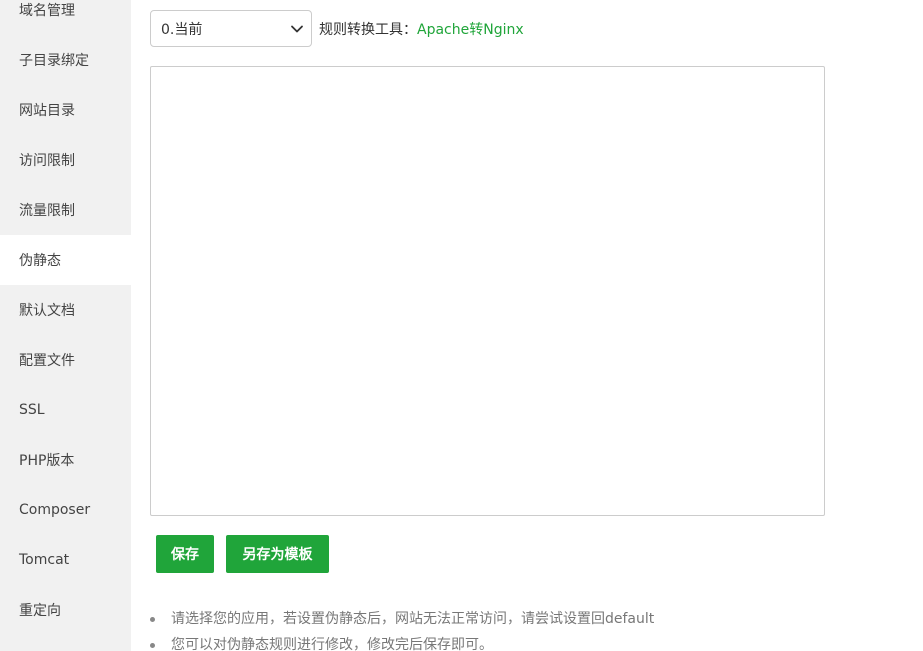 This screenshot has height=651, width=923. What do you see at coordinates (44, 560) in the screenshot?
I see `sidebar-item-label: Tomcat` at bounding box center [44, 560].